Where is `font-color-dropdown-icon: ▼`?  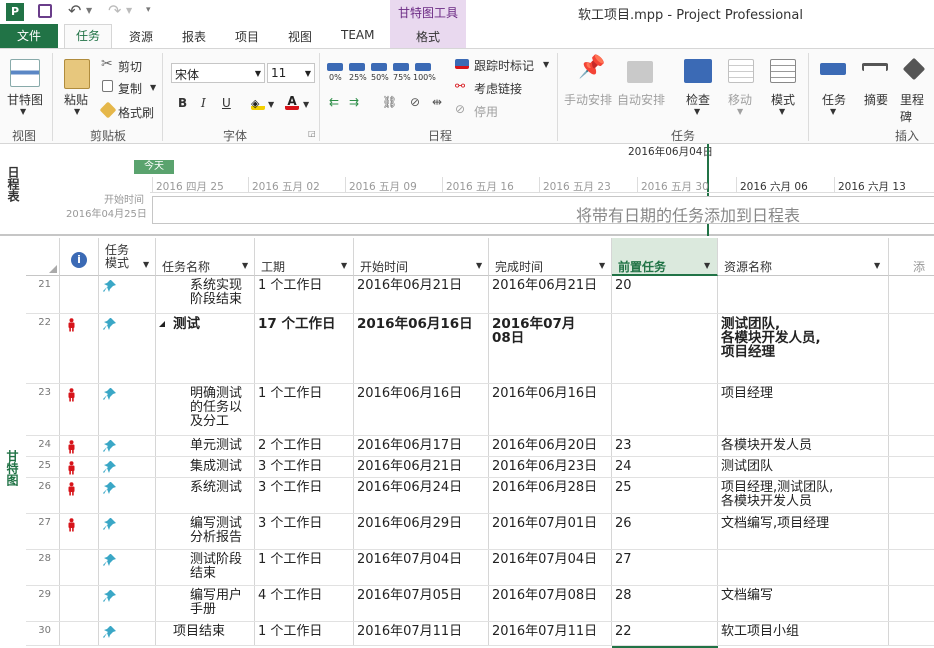 font-color-dropdown-icon: ▼ is located at coordinates (306, 104).